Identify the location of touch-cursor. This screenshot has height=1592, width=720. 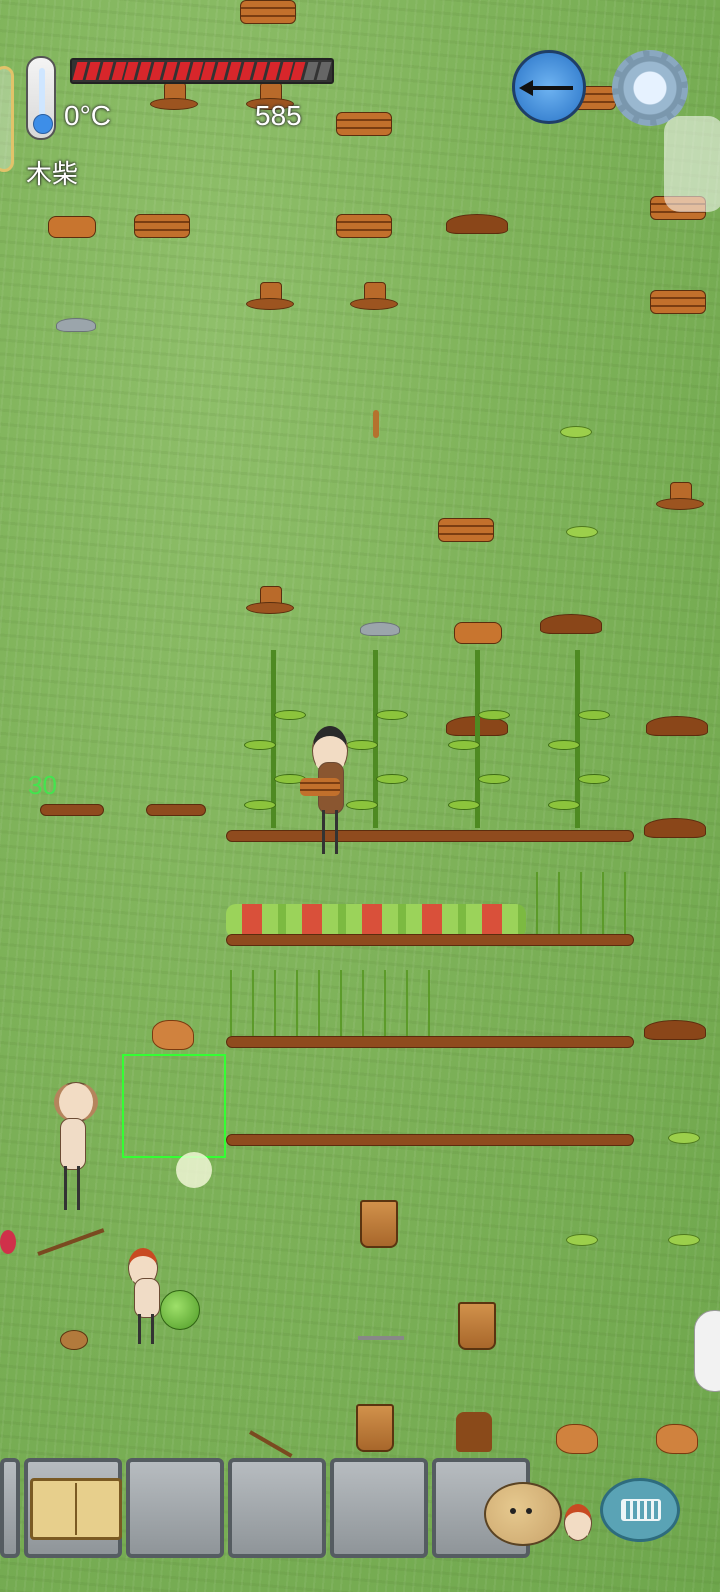
(194, 1170).